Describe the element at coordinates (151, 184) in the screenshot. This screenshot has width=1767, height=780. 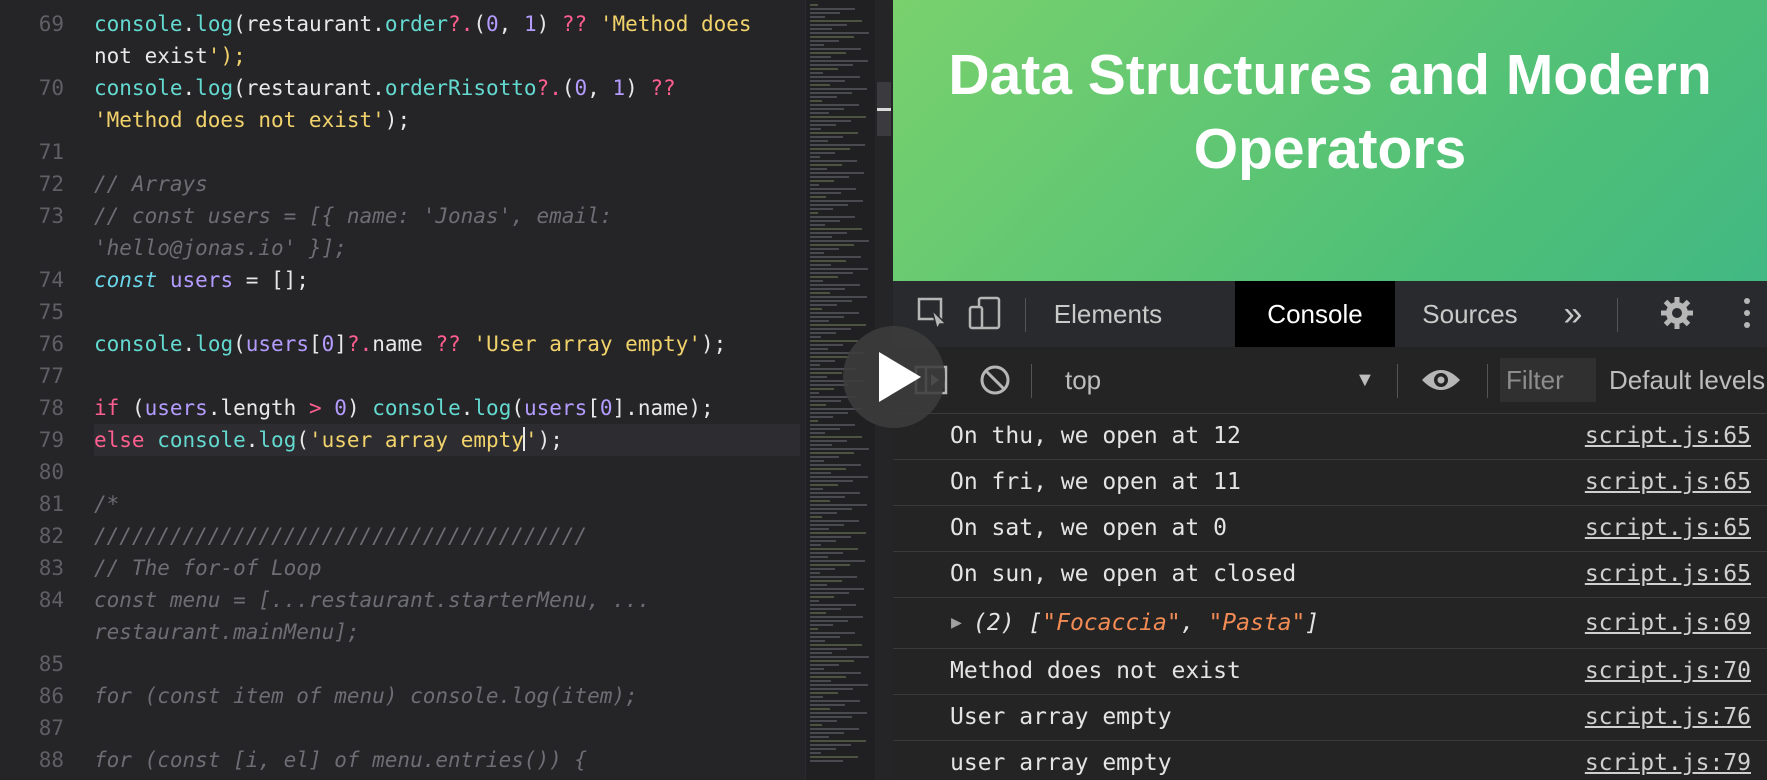
I see `code-line: // Arrays` at that location.